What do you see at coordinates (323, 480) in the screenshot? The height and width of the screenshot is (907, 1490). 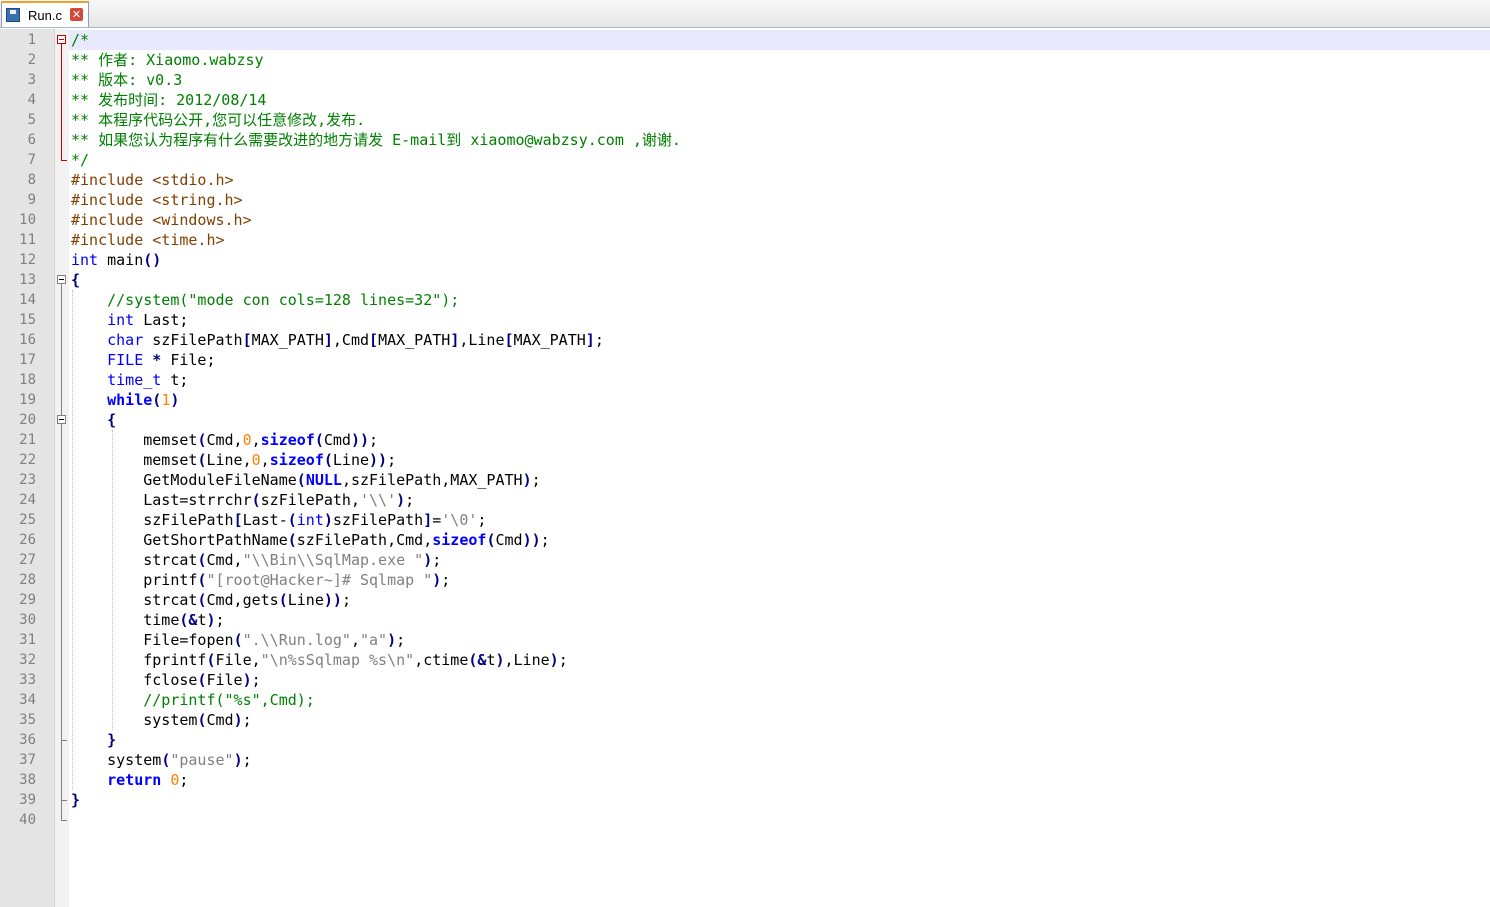 I see `code-token: NULL` at bounding box center [323, 480].